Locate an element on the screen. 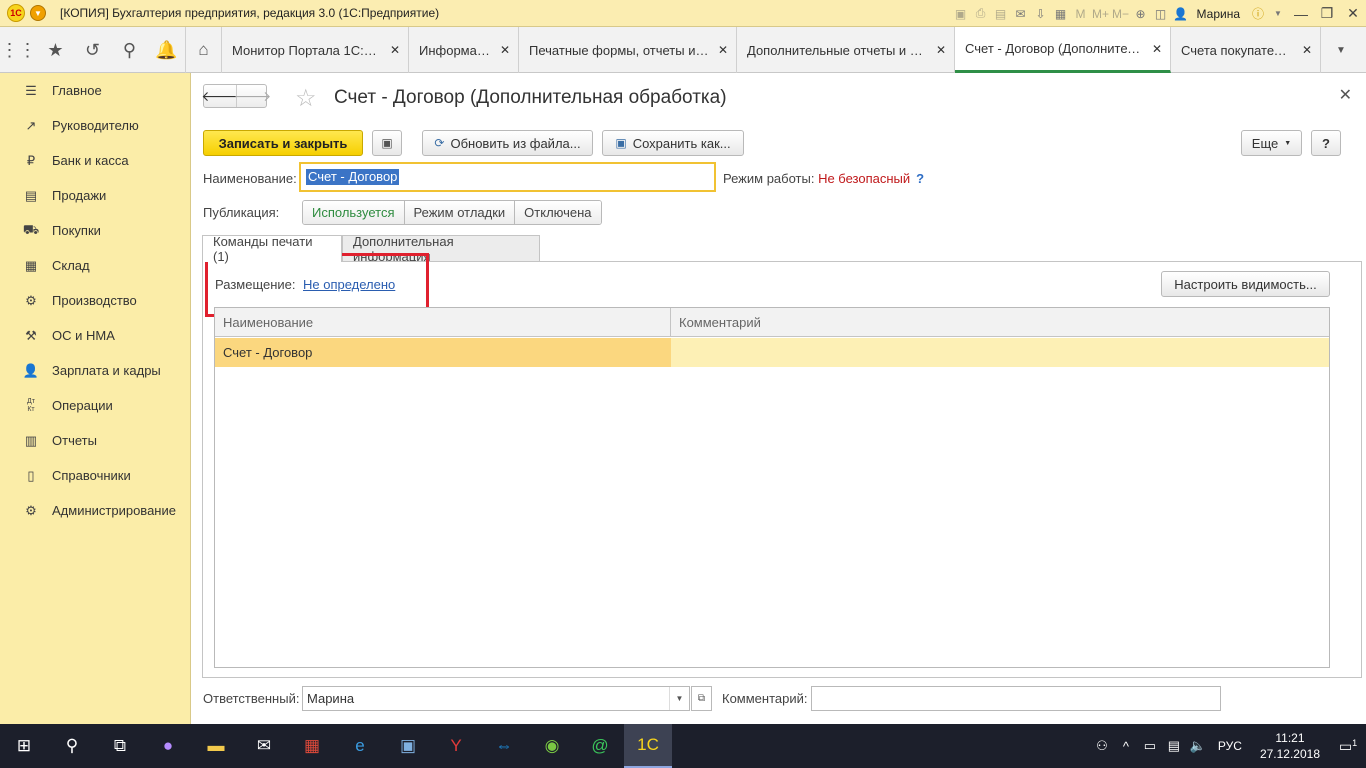 This screenshot has width=1366, height=768. tabs-more-dropdown-icon: ▼ is located at coordinates (1341, 50).